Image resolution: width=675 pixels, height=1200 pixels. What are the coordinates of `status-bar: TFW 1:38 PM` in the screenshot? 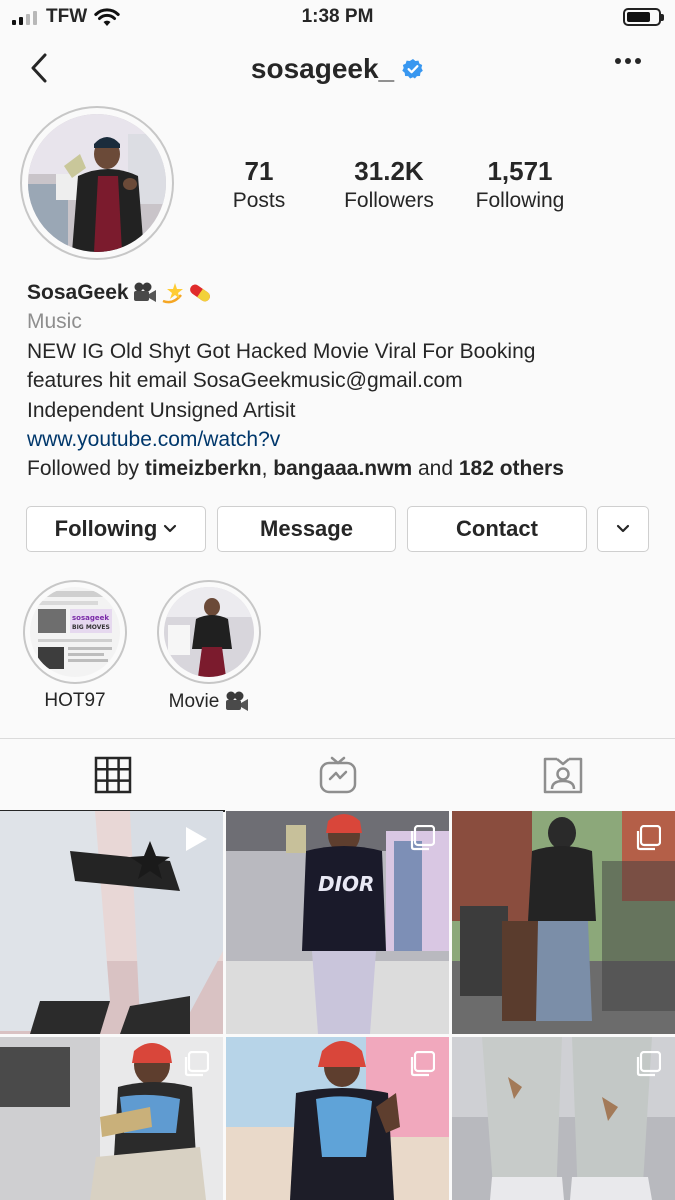 It's located at (337, 18).